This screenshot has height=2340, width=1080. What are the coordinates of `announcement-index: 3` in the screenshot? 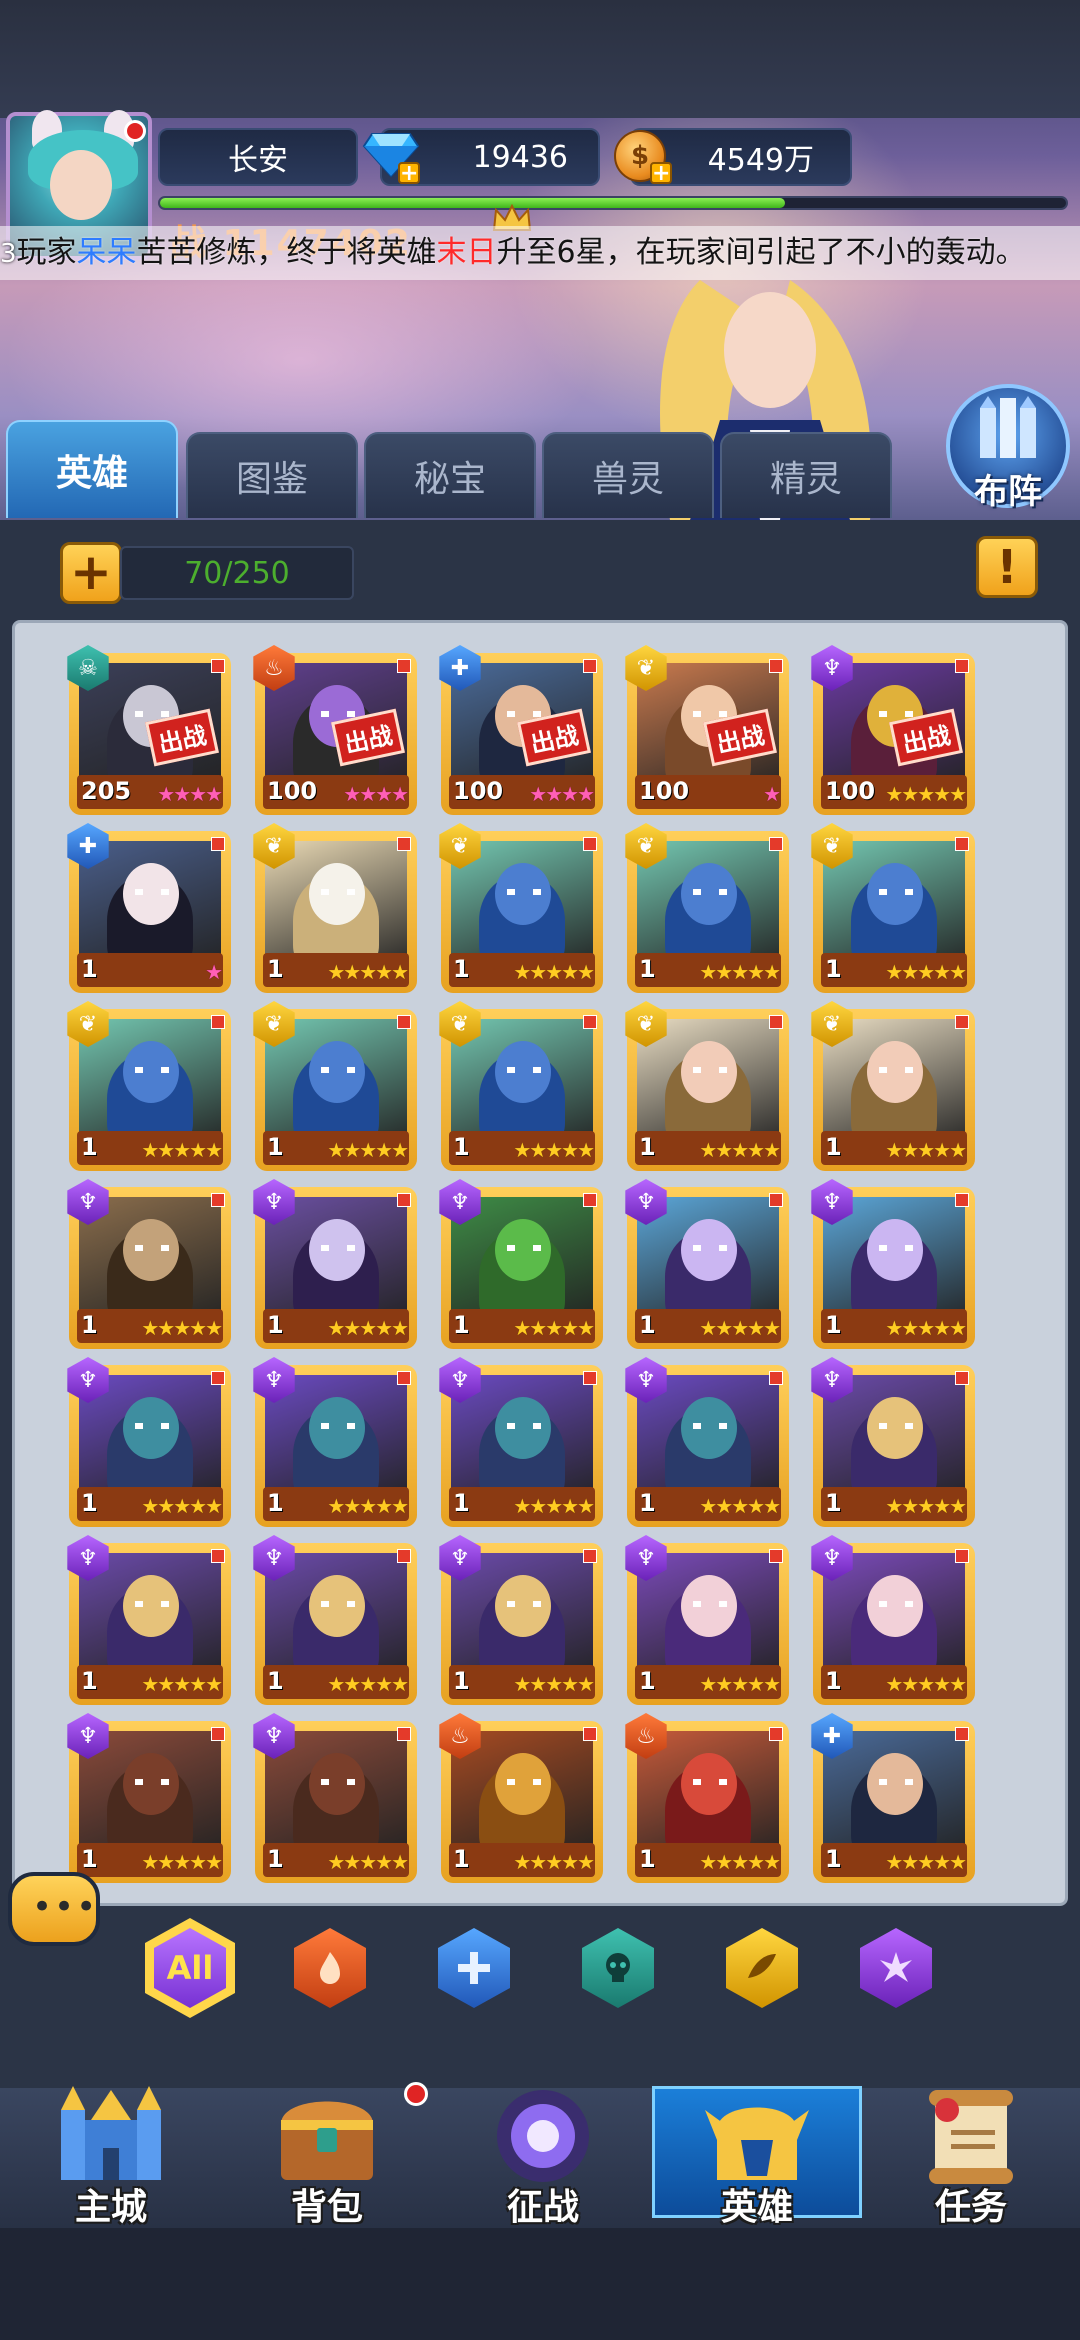 It's located at (8, 254).